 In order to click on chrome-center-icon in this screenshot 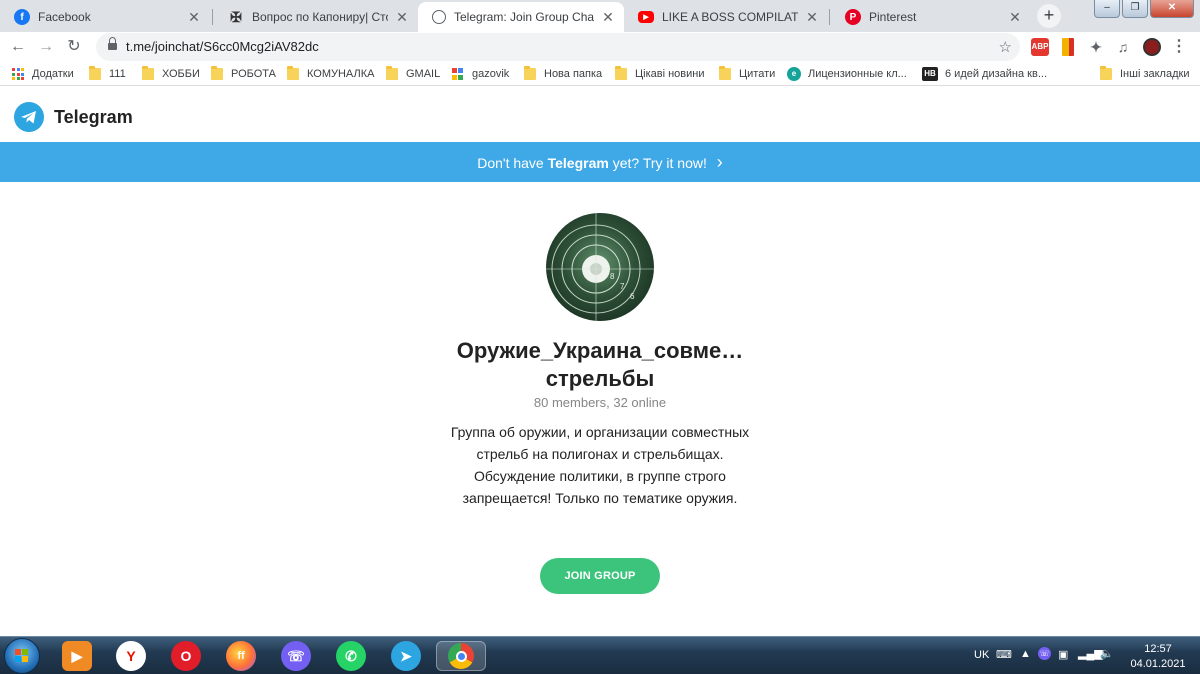, I will do `click(461, 656)`.